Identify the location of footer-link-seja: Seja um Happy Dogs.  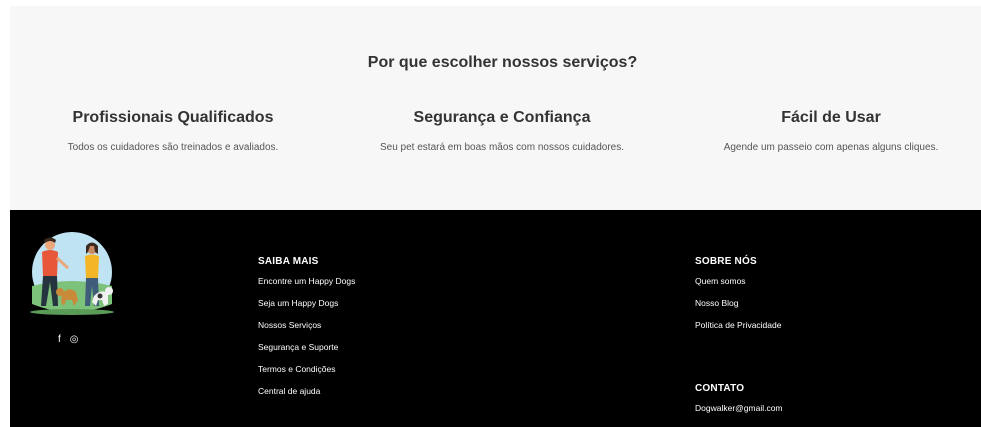
(306, 303).